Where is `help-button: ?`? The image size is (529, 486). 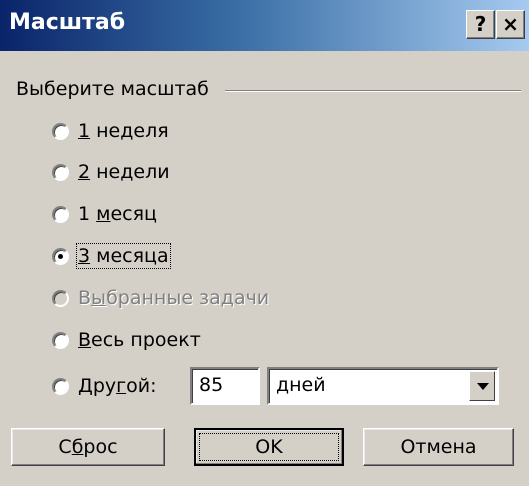
help-button: ? is located at coordinates (480, 24).